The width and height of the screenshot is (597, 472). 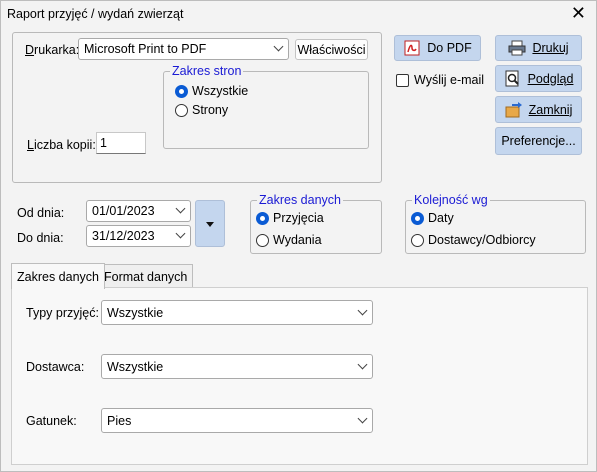 I want to click on radio-pages: Strony, so click(x=201, y=110).